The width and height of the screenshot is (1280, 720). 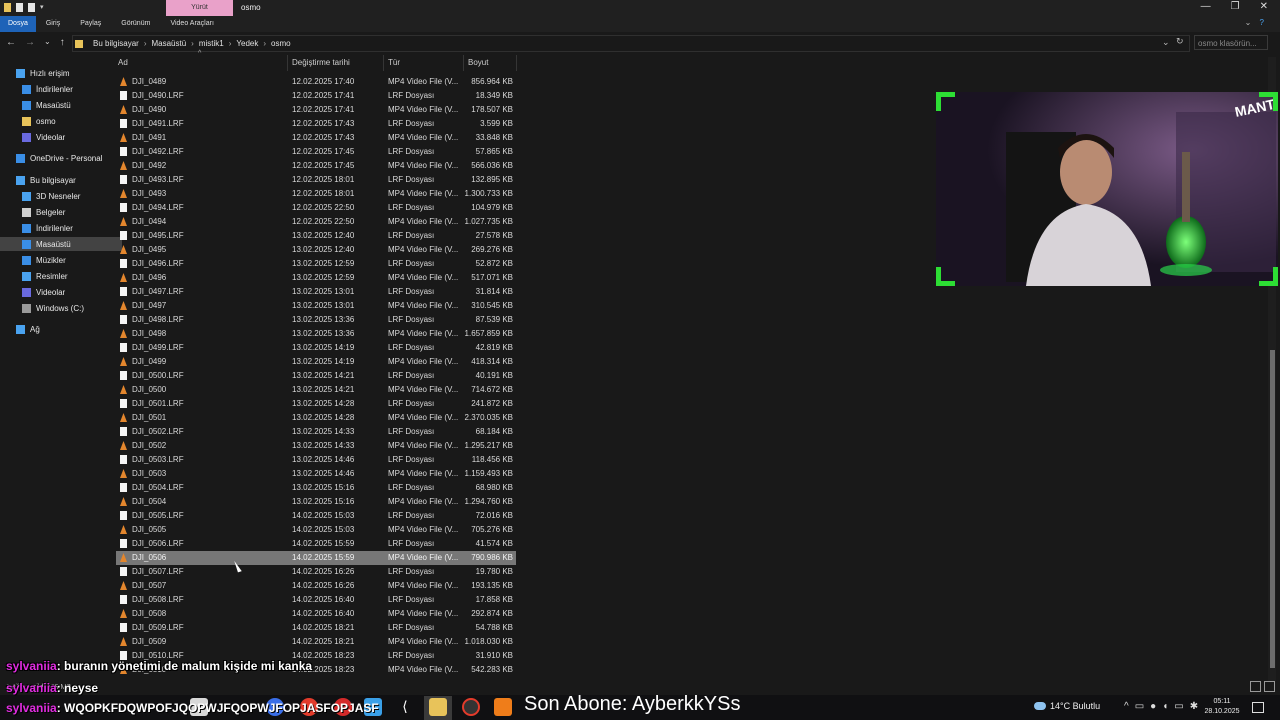 What do you see at coordinates (30, 42) in the screenshot?
I see `forward-icon: →` at bounding box center [30, 42].